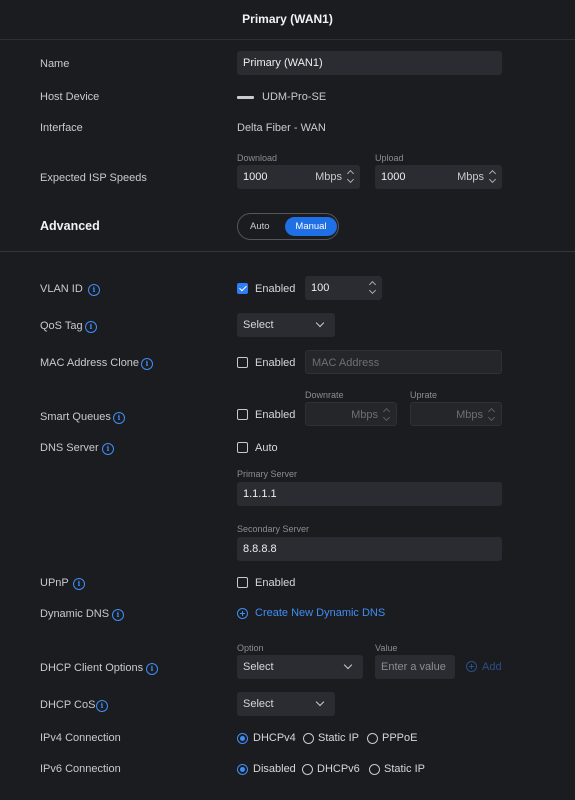 Image resolution: width=575 pixels, height=800 pixels. Describe the element at coordinates (147, 364) in the screenshot. I see `mac-info-icon: i` at that location.